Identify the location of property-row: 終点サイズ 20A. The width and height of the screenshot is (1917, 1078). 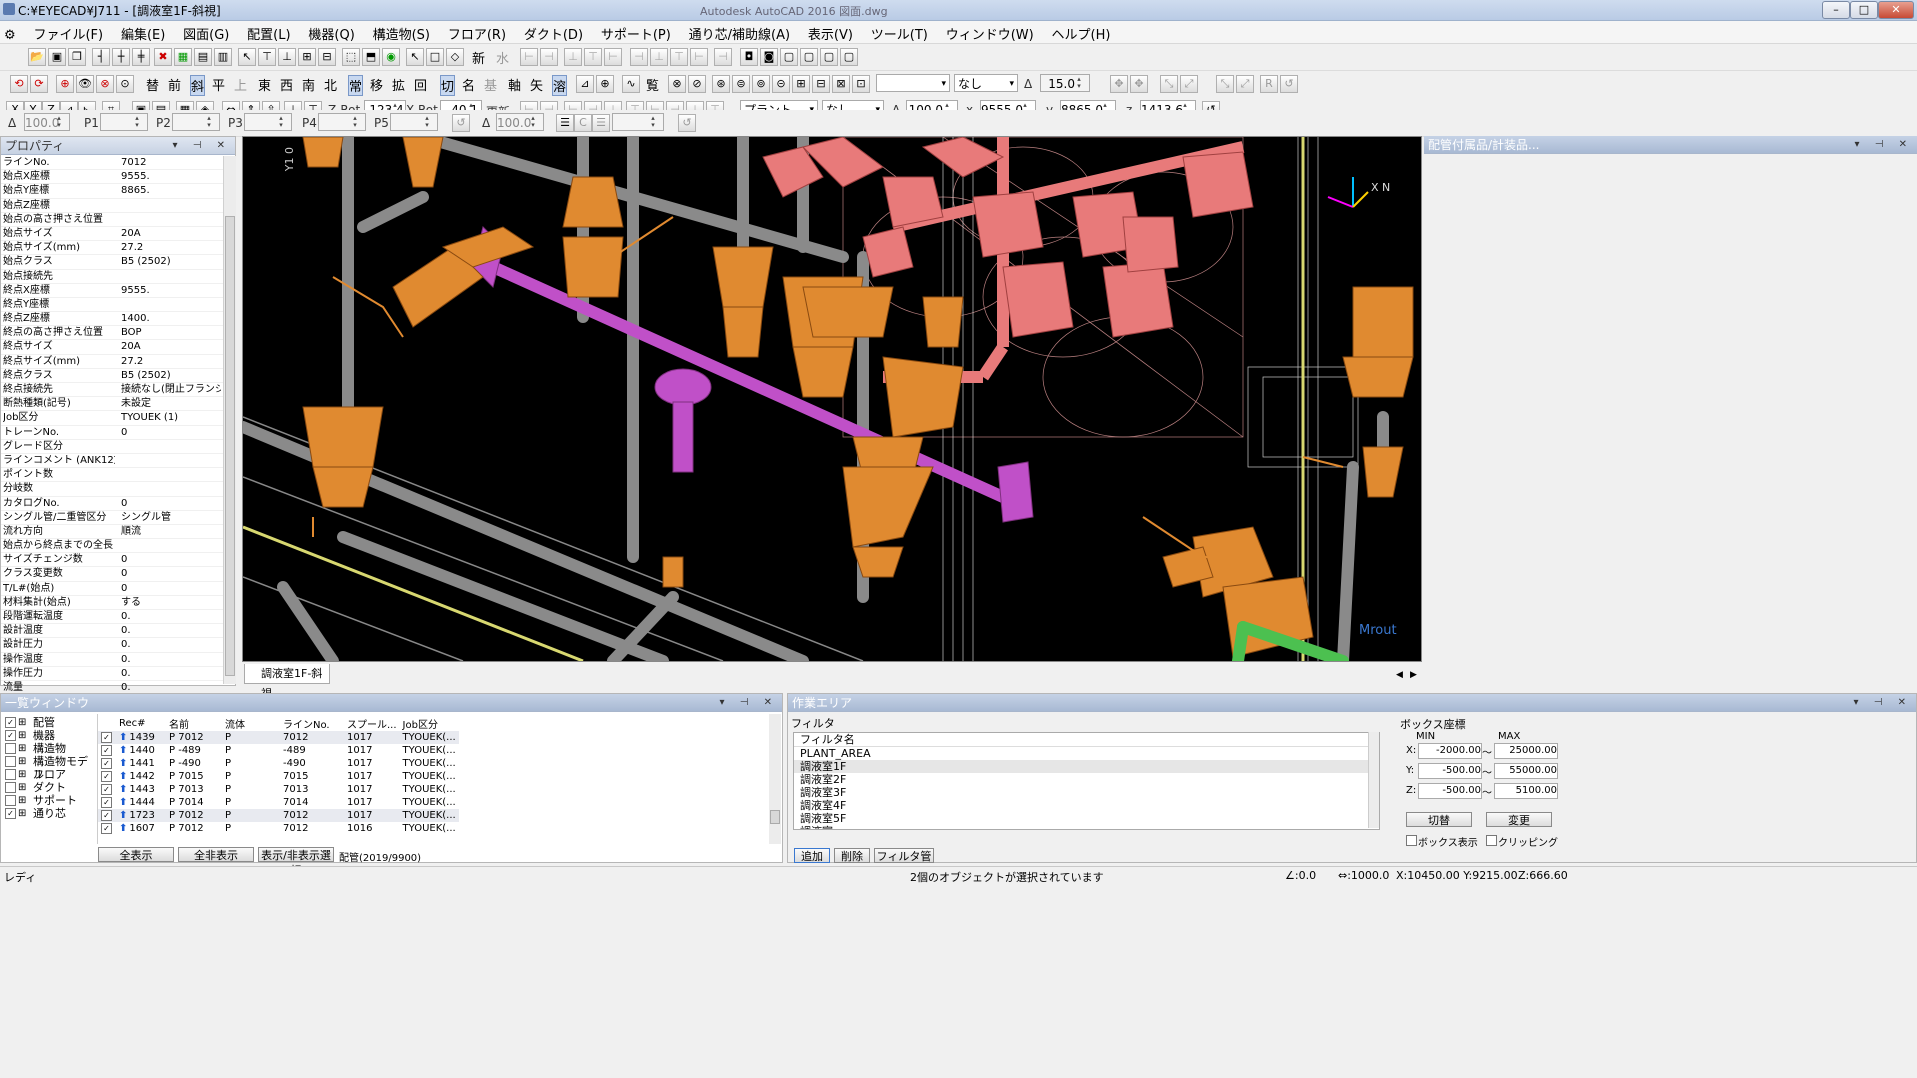
(112, 347).